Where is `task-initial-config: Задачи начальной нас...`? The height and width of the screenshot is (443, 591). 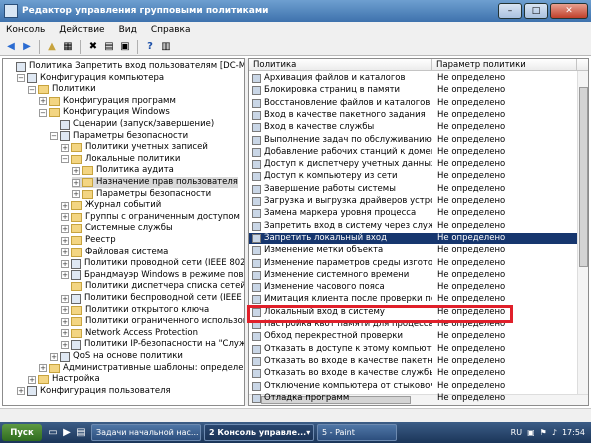
task-initial-config: Задачи начальной нас... is located at coordinates (146, 432).